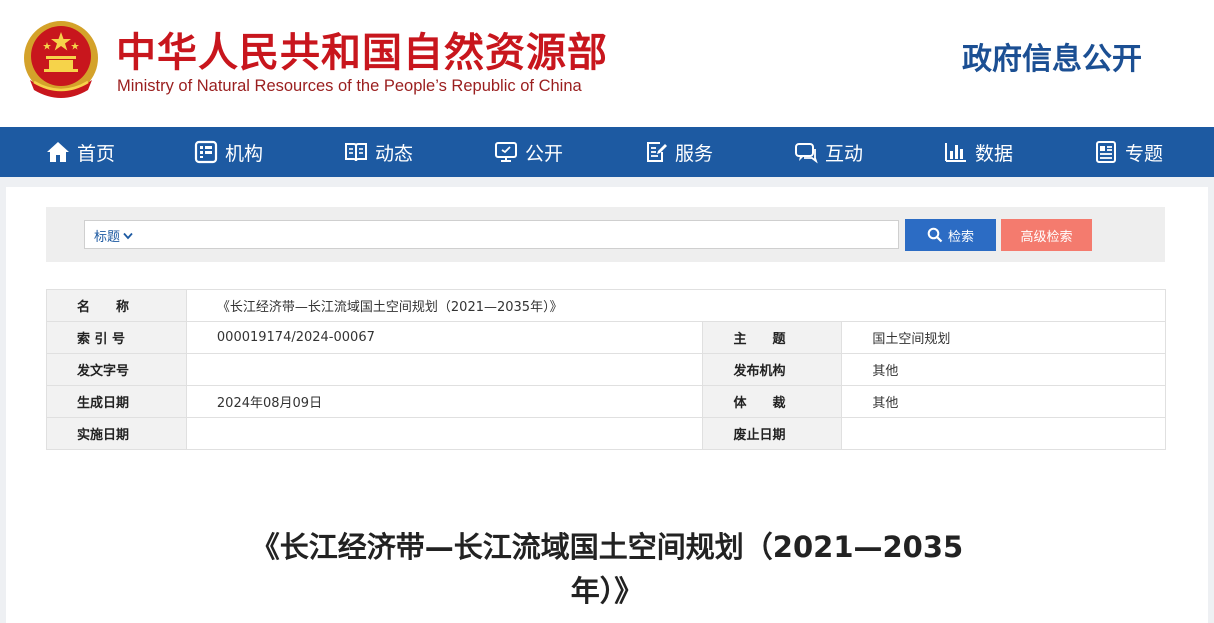 Image resolution: width=1214 pixels, height=623 pixels. I want to click on meta-key: 发文字号, so click(116, 369).